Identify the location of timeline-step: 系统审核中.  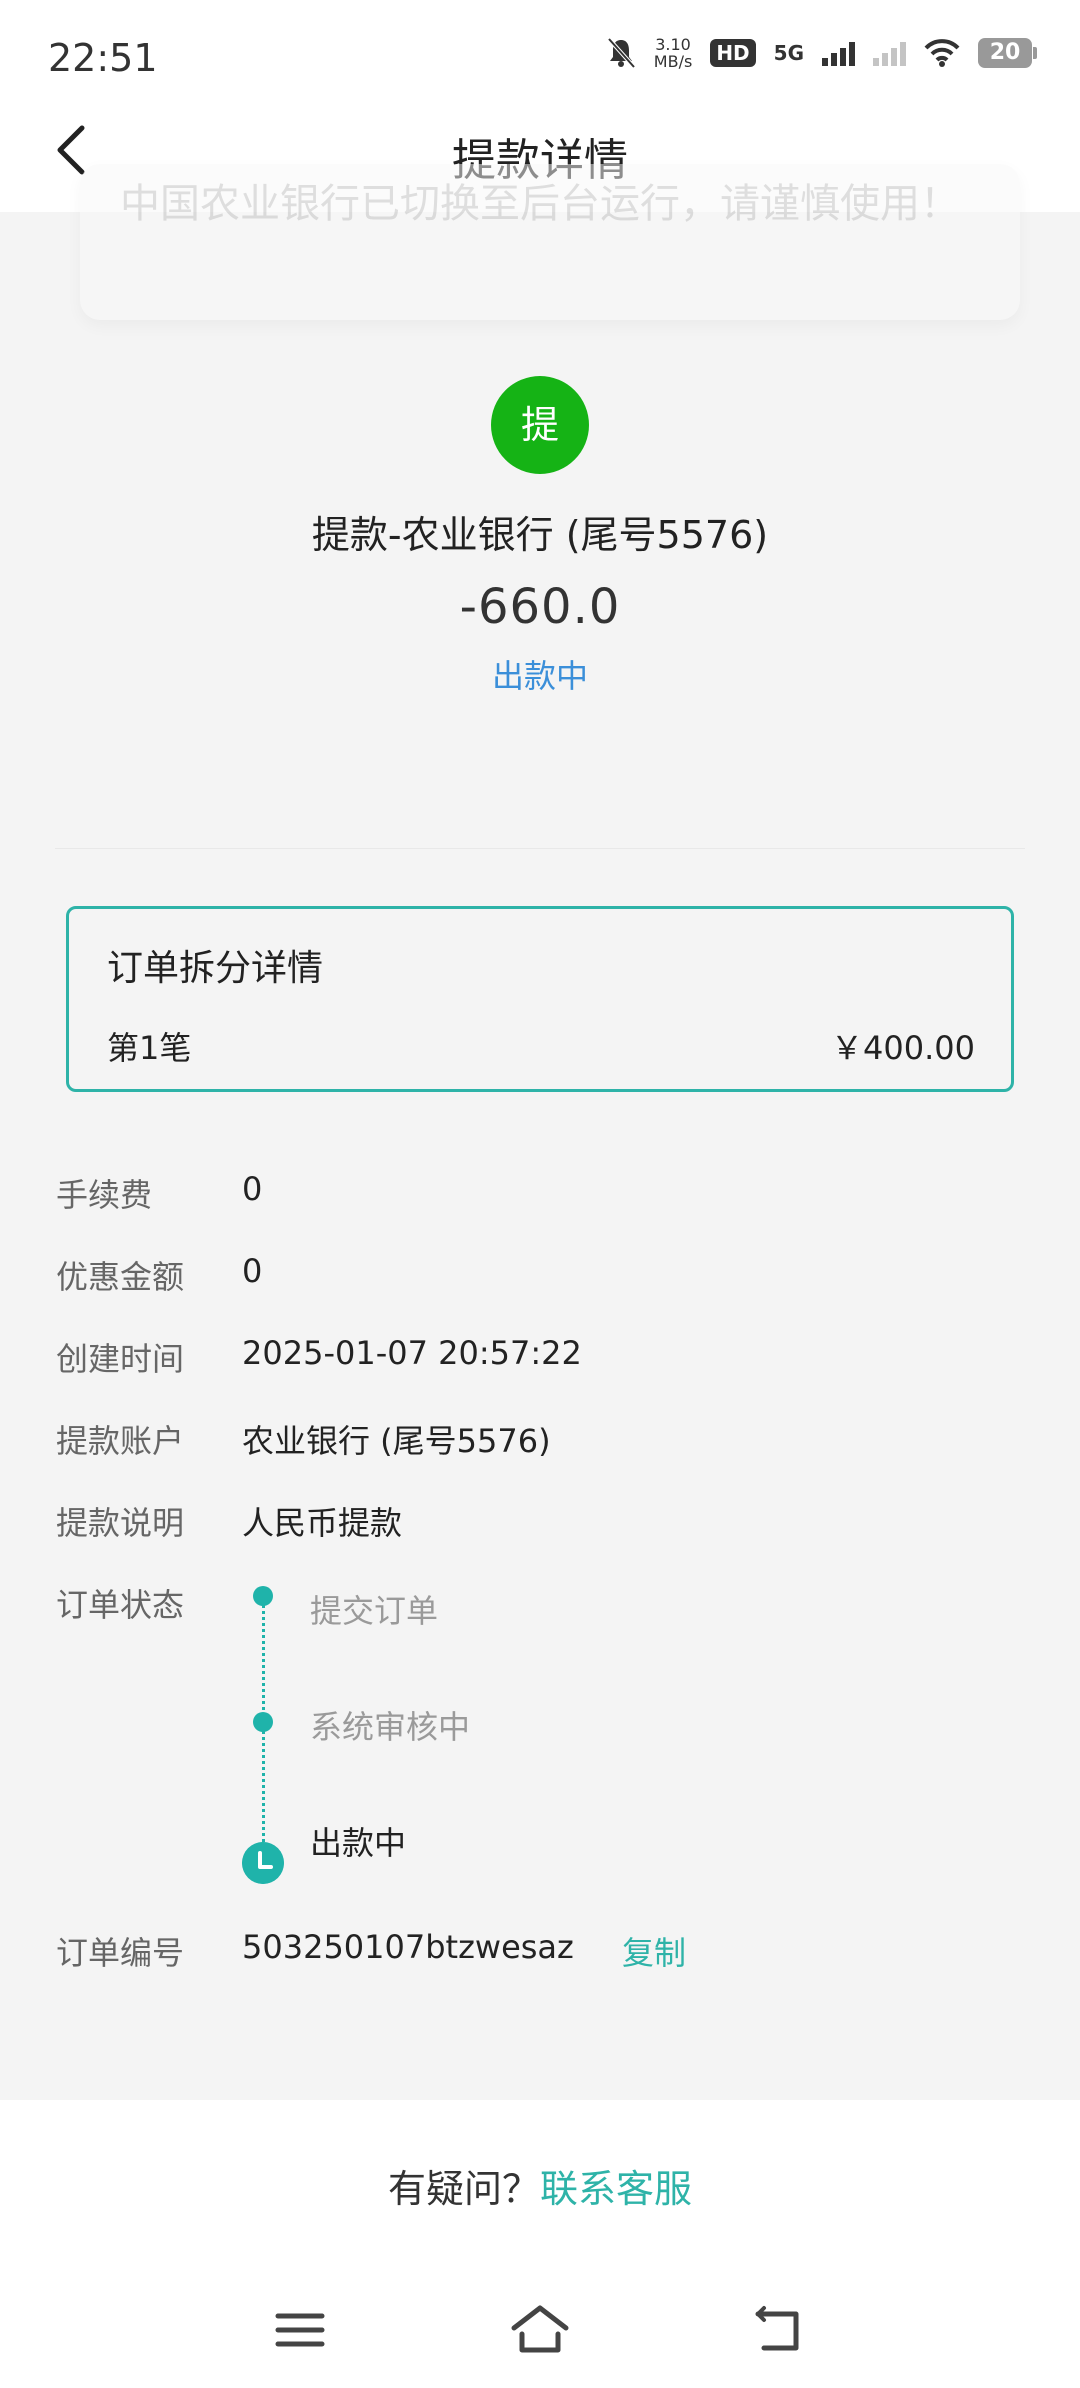
(390, 1727).